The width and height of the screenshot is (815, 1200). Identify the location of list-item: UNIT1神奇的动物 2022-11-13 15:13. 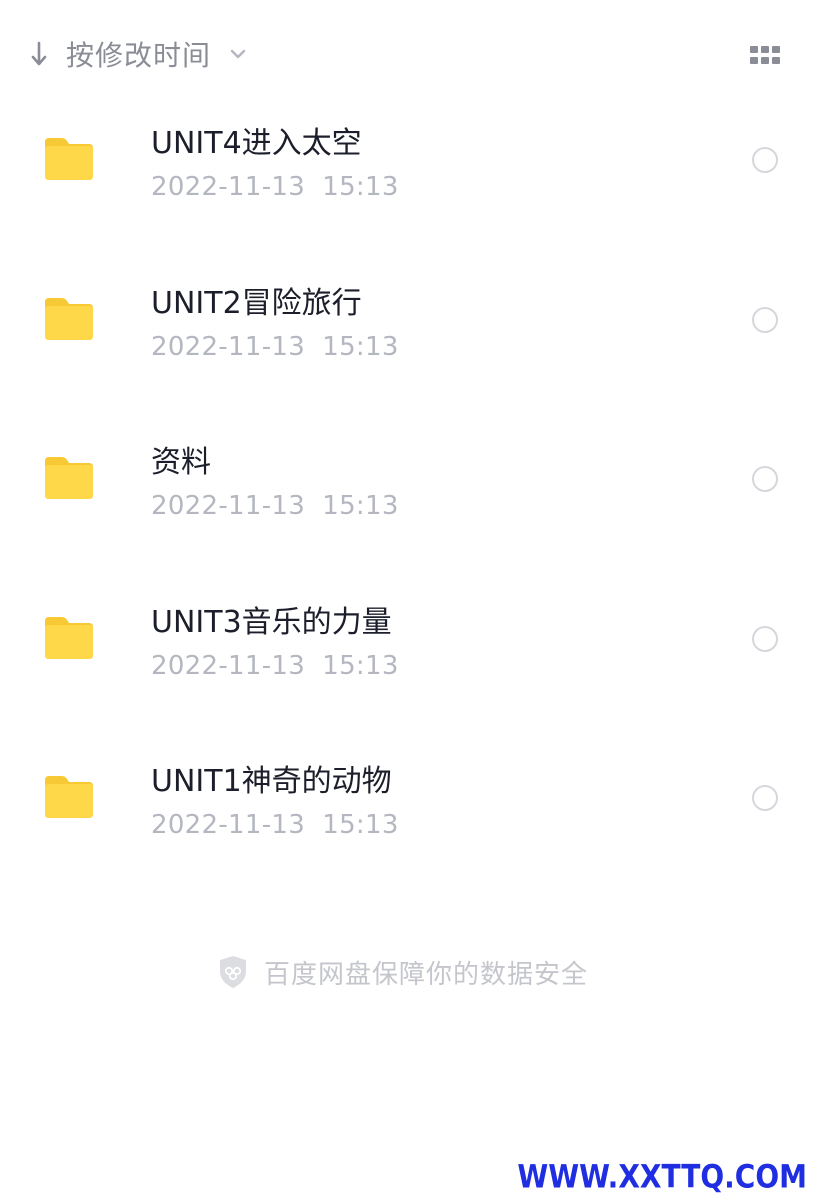
(407, 798).